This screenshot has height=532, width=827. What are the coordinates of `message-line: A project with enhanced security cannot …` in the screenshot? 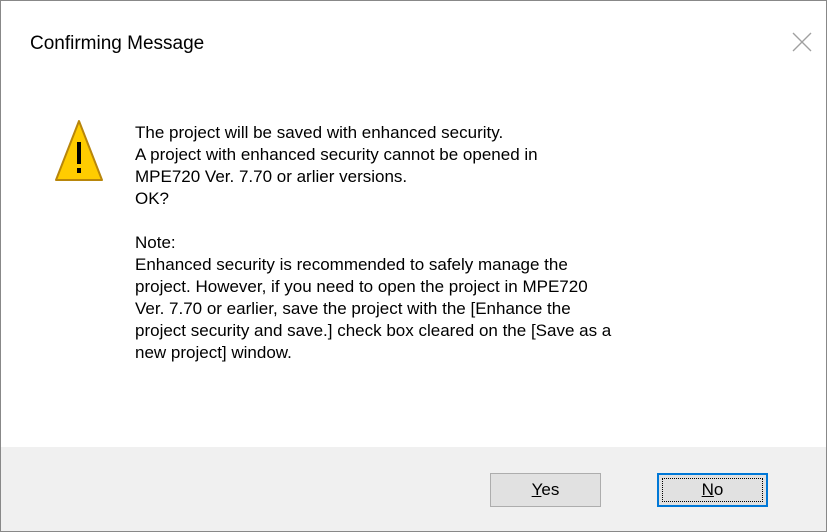 It's located at (336, 154).